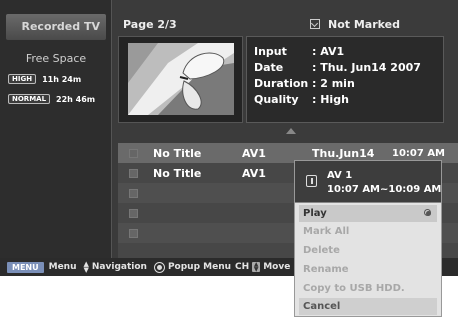 Image resolution: width=458 pixels, height=317 pixels. What do you see at coordinates (62, 267) in the screenshot?
I see `hint-menu: Menu` at bounding box center [62, 267].